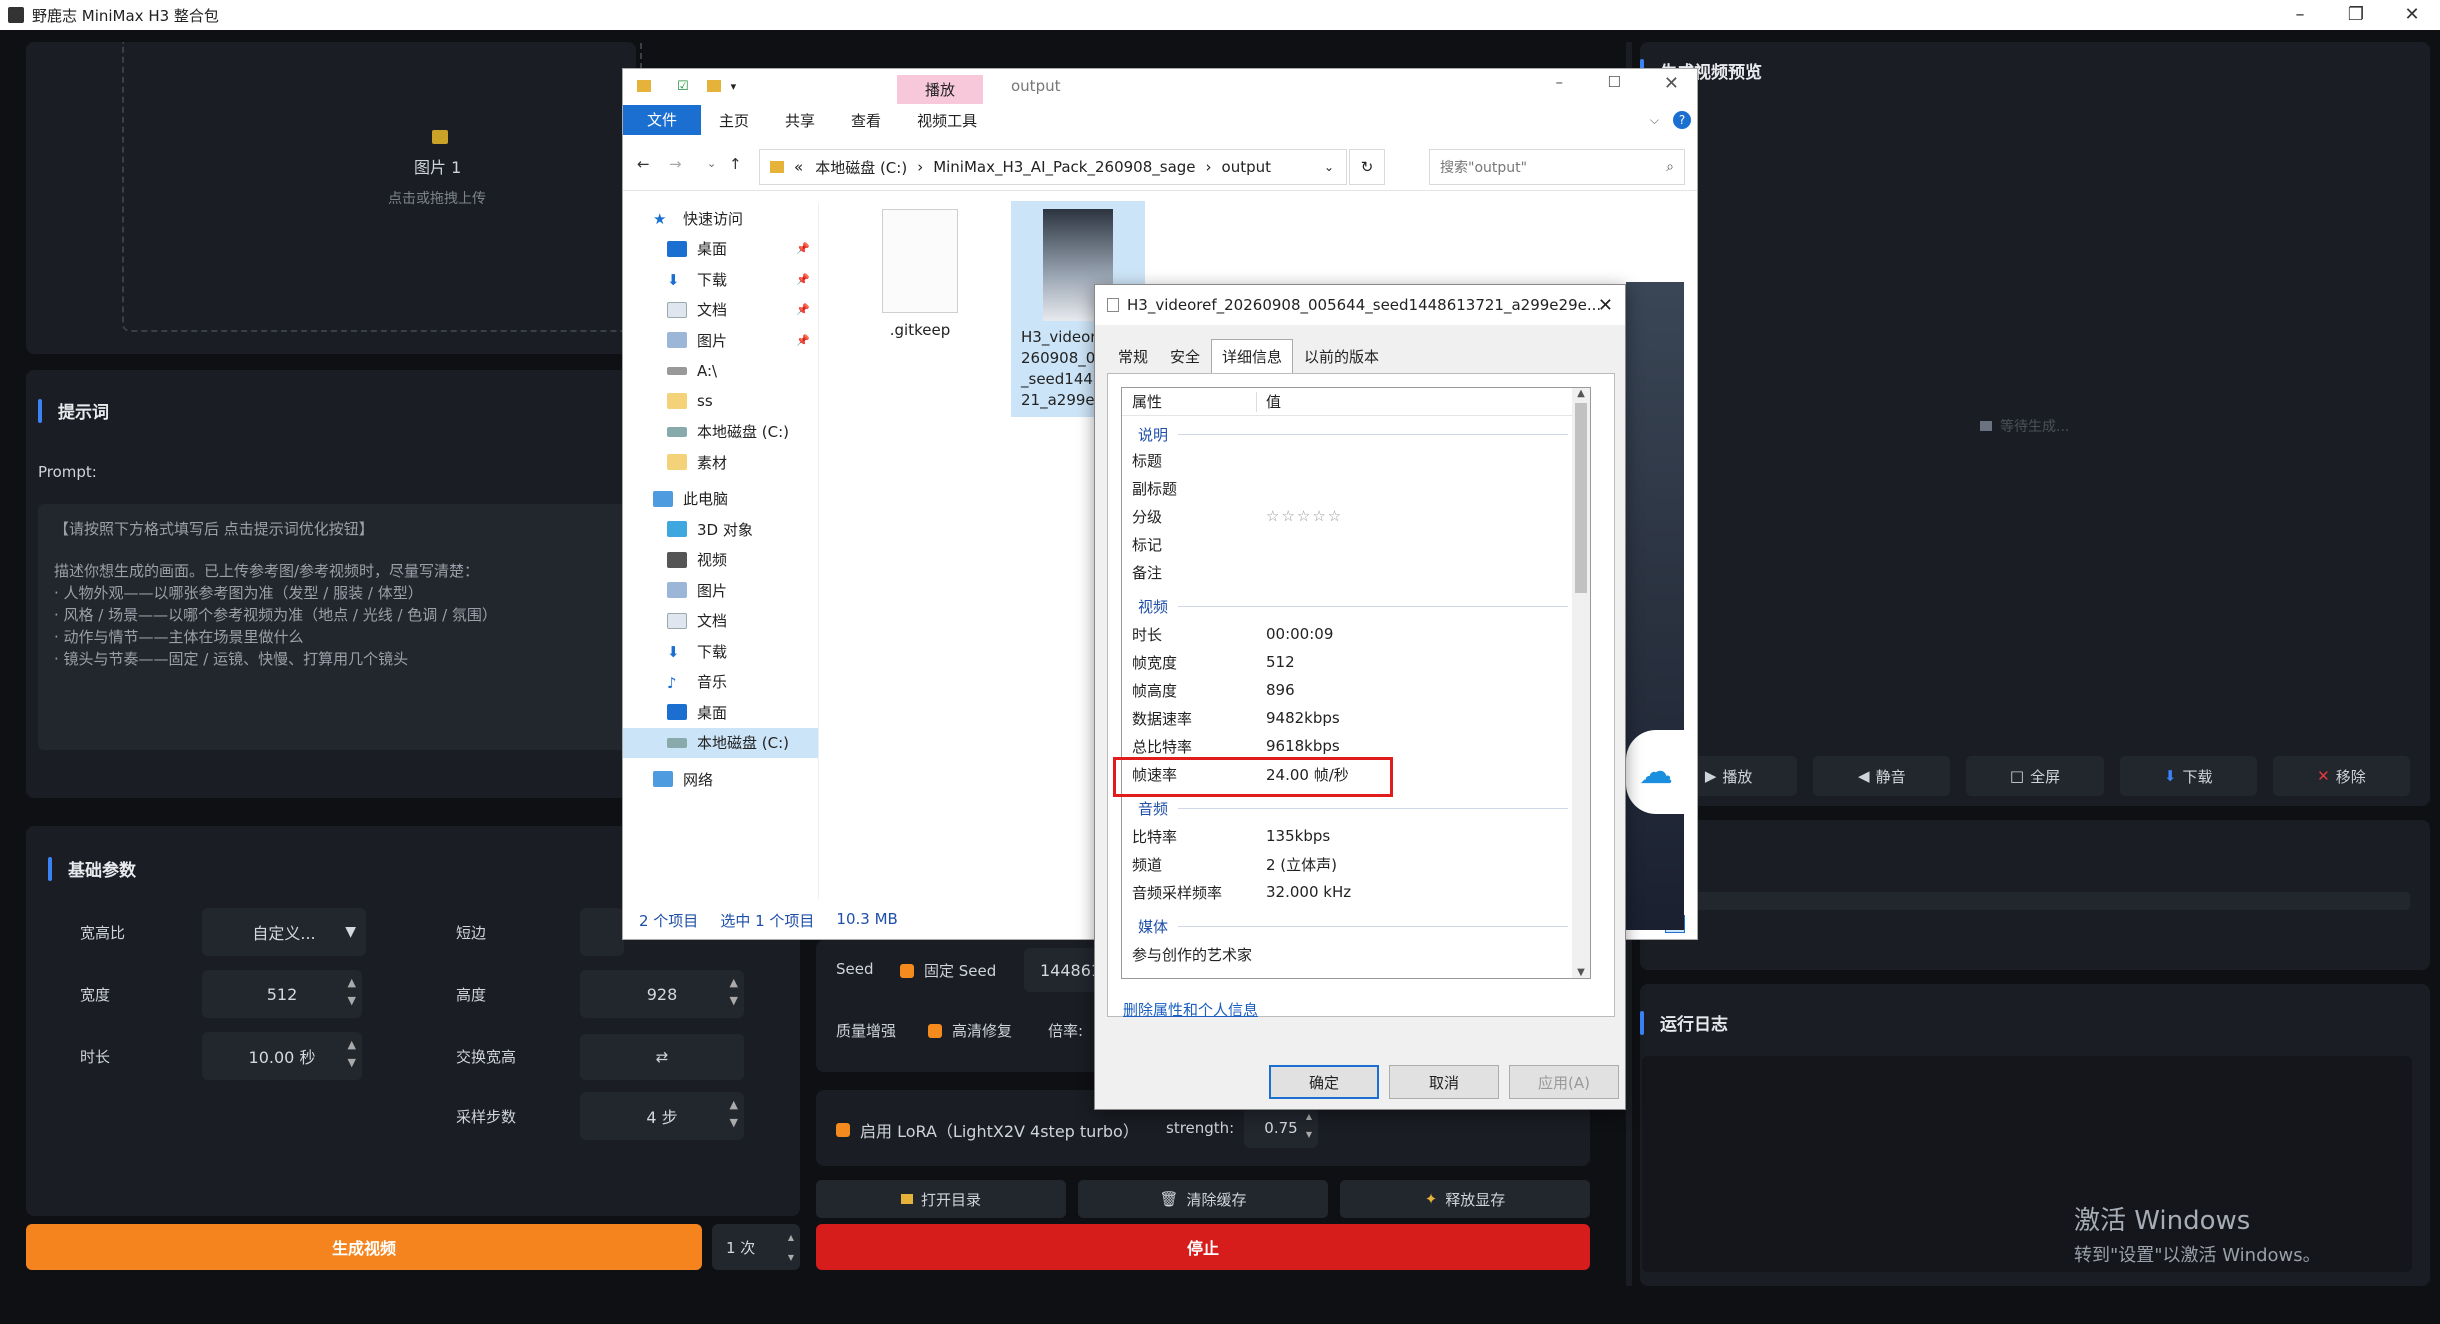 Image resolution: width=2440 pixels, height=1324 pixels. Describe the element at coordinates (1444, 1082) in the screenshot. I see `cancel-button: 取消` at that location.